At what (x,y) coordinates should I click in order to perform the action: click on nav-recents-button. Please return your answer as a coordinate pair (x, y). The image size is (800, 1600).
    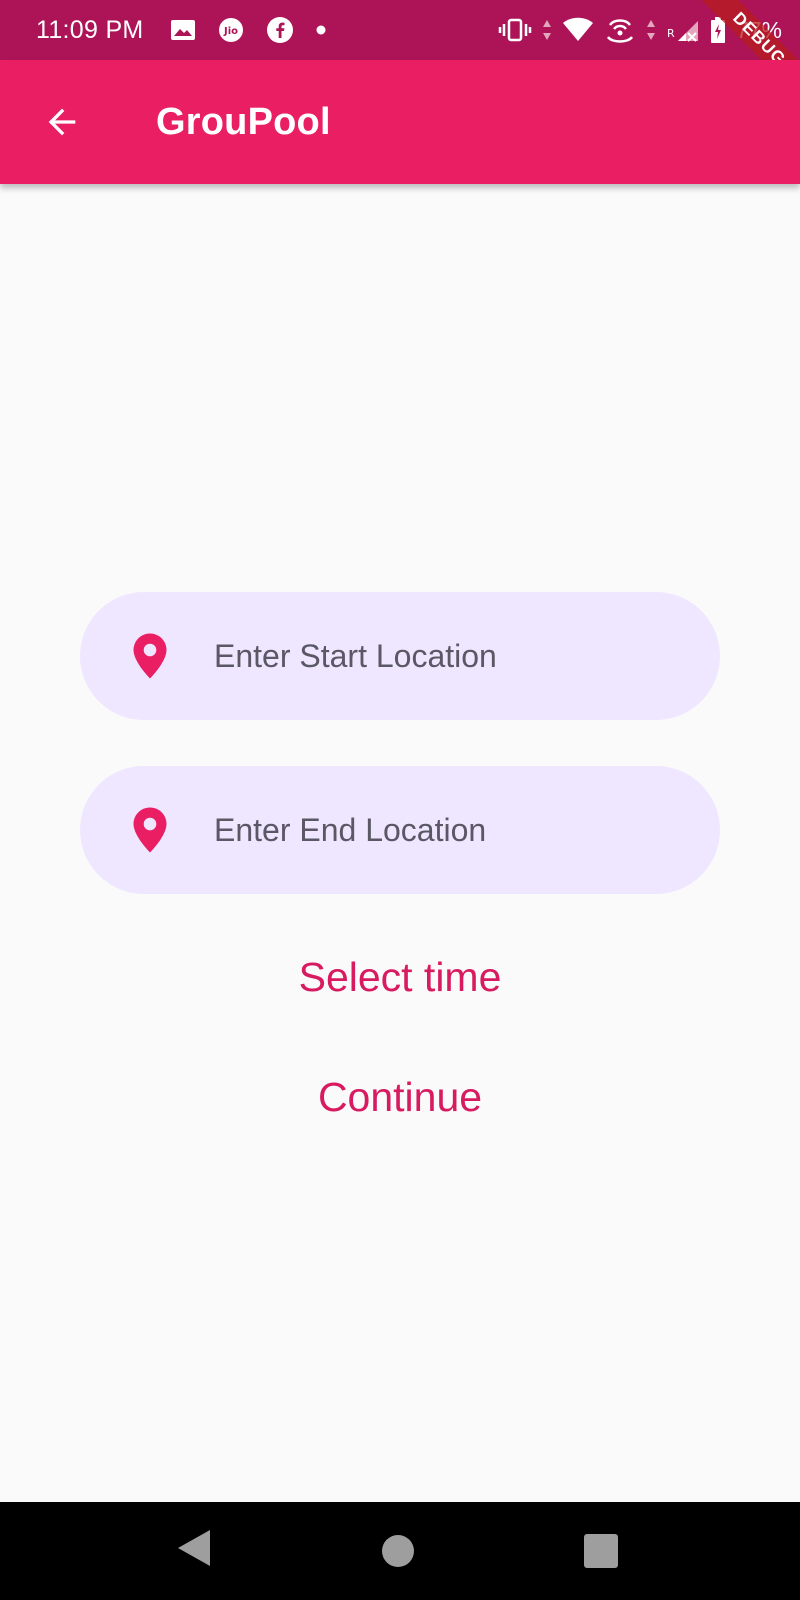
    Looking at the image, I should click on (601, 1551).